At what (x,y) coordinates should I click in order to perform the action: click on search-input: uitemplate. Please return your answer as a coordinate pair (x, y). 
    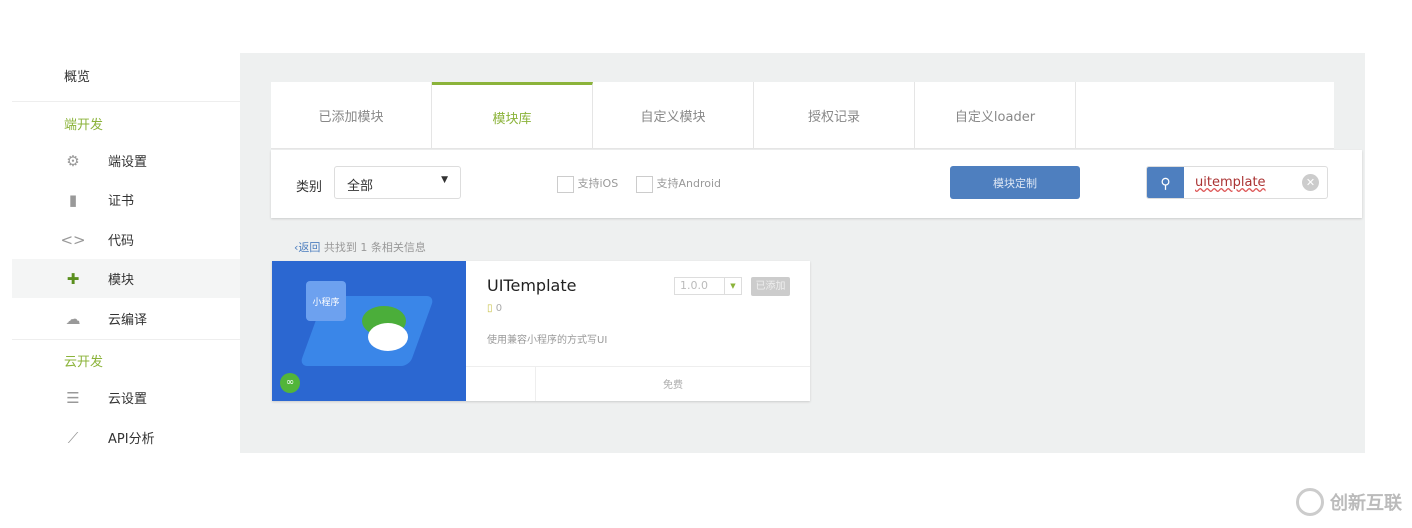
    Looking at the image, I should click on (1230, 182).